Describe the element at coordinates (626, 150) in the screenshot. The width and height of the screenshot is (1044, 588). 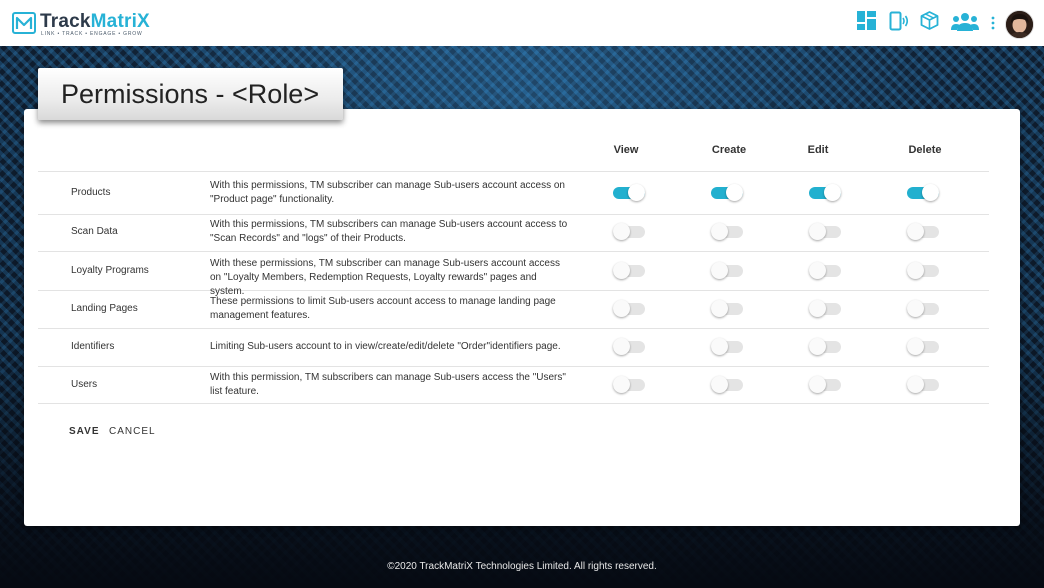
I see `column-header-view: View` at that location.